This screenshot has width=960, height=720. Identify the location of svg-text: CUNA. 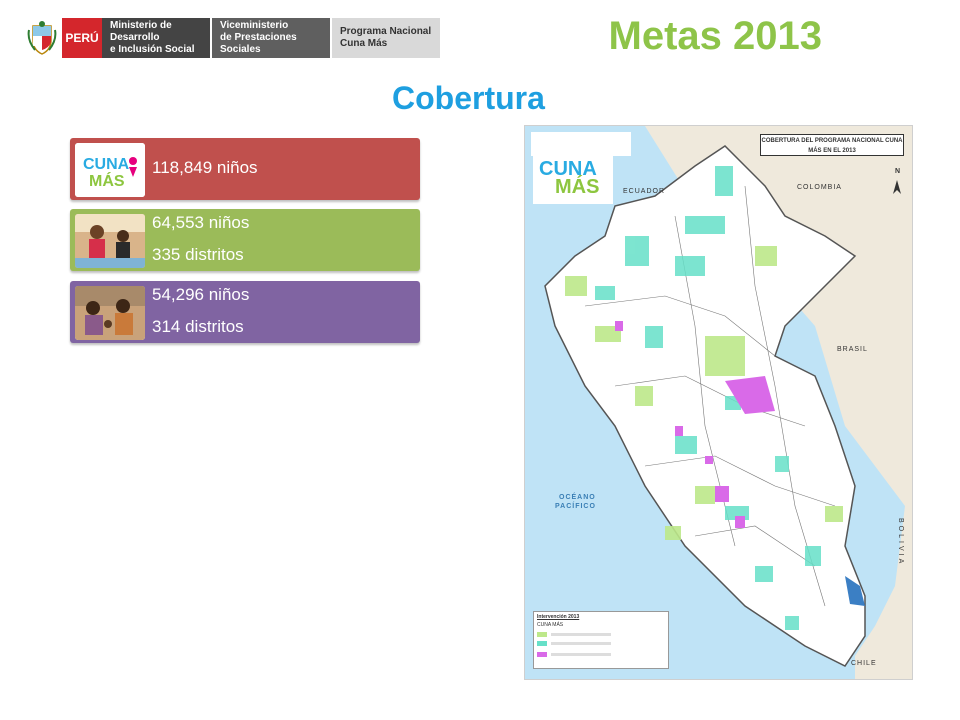
(106, 164).